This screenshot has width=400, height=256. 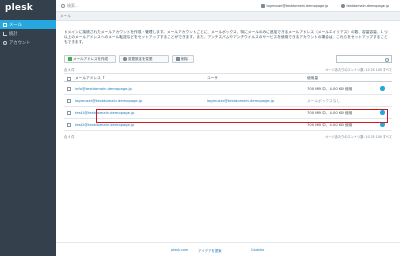 I want to click on remove-button: 削除, so click(x=183, y=59).